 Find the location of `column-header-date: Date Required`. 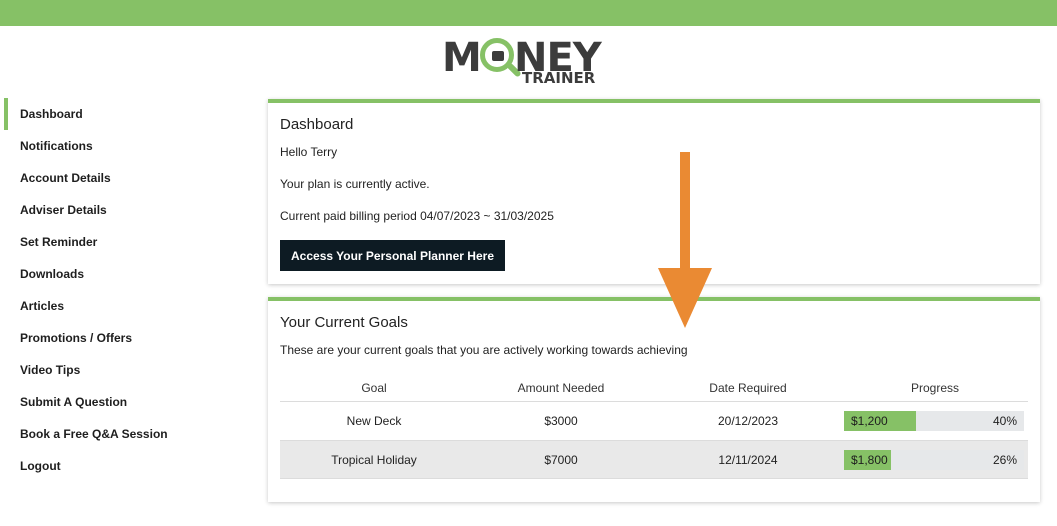

column-header-date: Date Required is located at coordinates (748, 388).